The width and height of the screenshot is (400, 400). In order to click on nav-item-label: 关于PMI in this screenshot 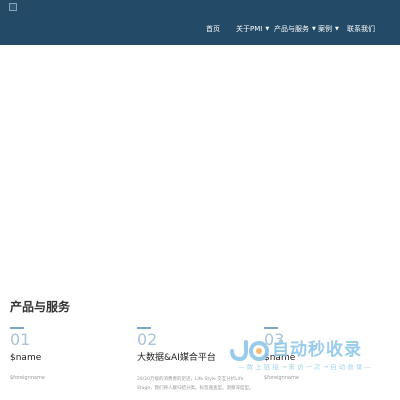, I will do `click(249, 29)`.